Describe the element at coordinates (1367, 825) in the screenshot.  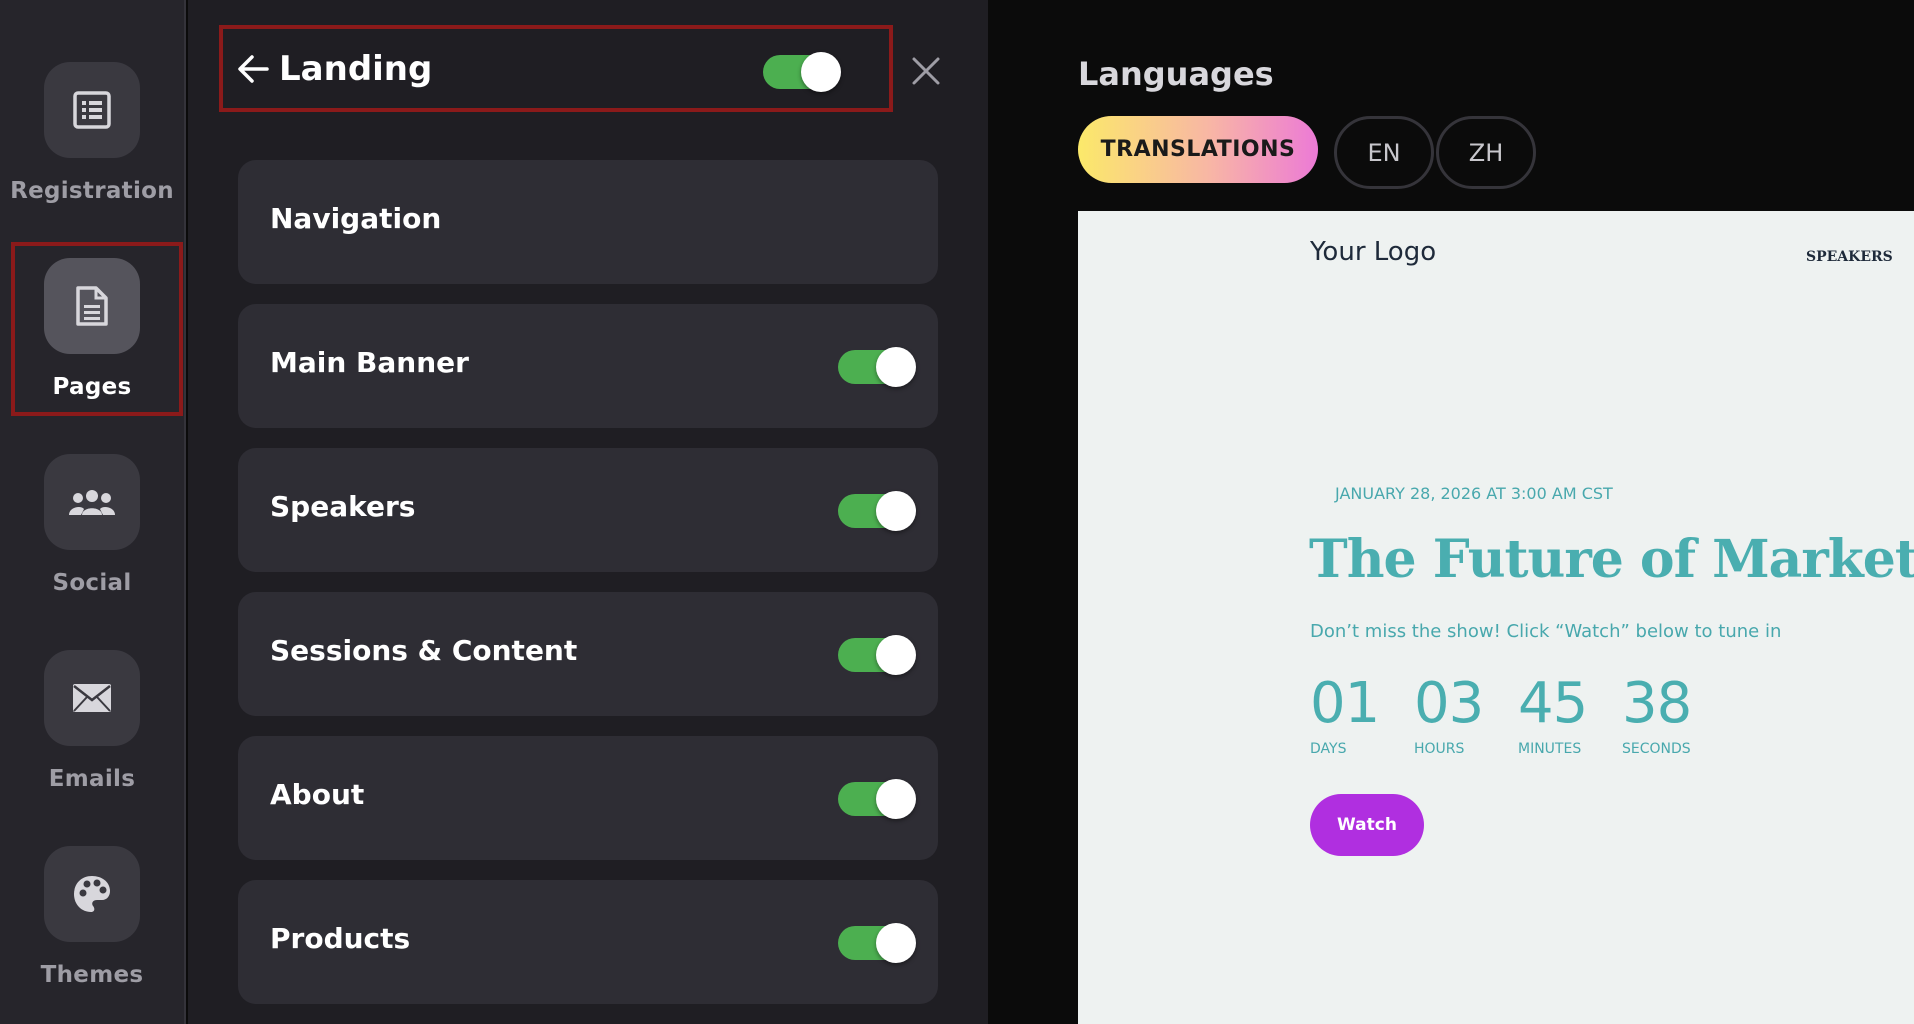
I see `watch-button: Watch` at that location.